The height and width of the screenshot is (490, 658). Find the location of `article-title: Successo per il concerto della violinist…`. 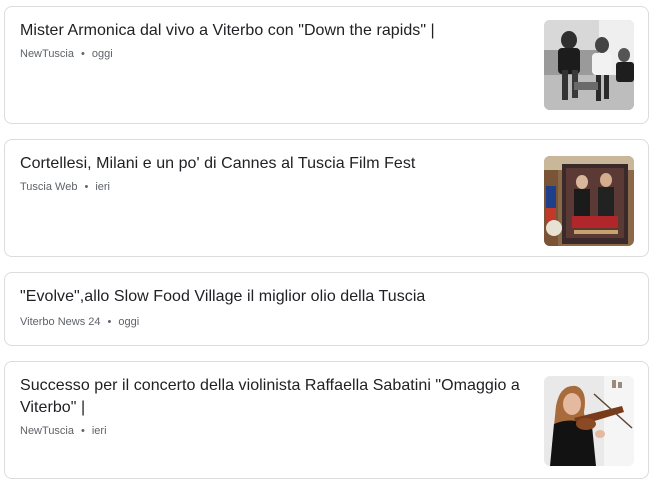

article-title: Successo per il concerto della violinist… is located at coordinates (277, 397).